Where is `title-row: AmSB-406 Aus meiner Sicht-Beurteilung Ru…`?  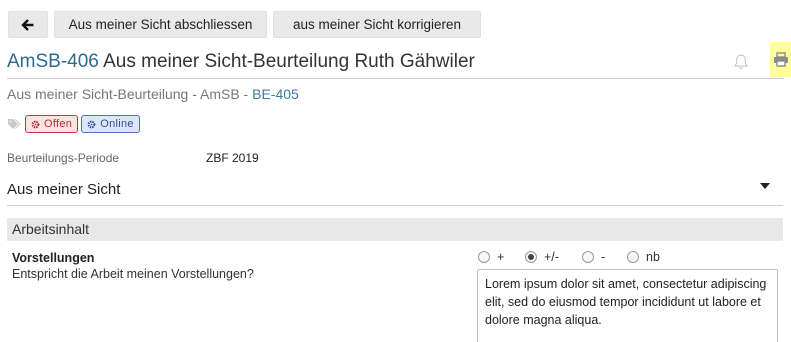 title-row: AmSB-406 Aus meiner Sicht-Beurteilung Ru… is located at coordinates (399, 60).